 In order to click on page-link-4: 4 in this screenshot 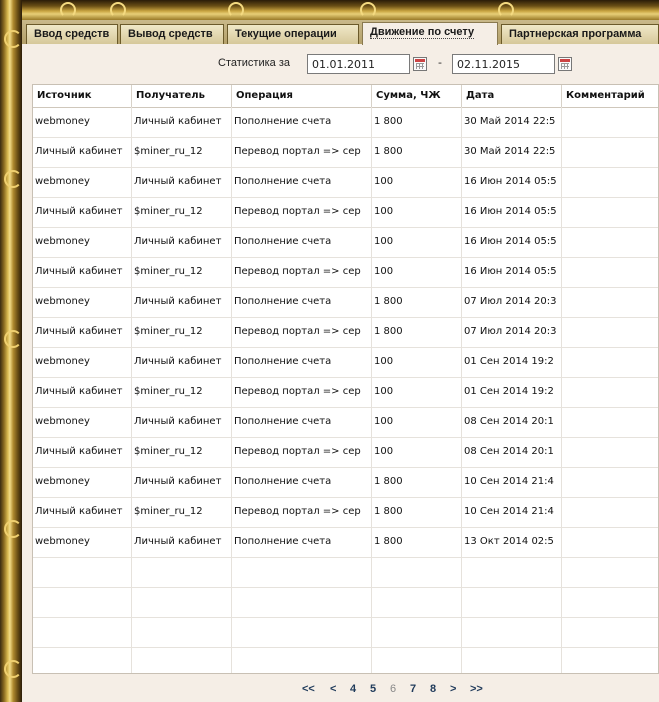, I will do `click(353, 689)`.